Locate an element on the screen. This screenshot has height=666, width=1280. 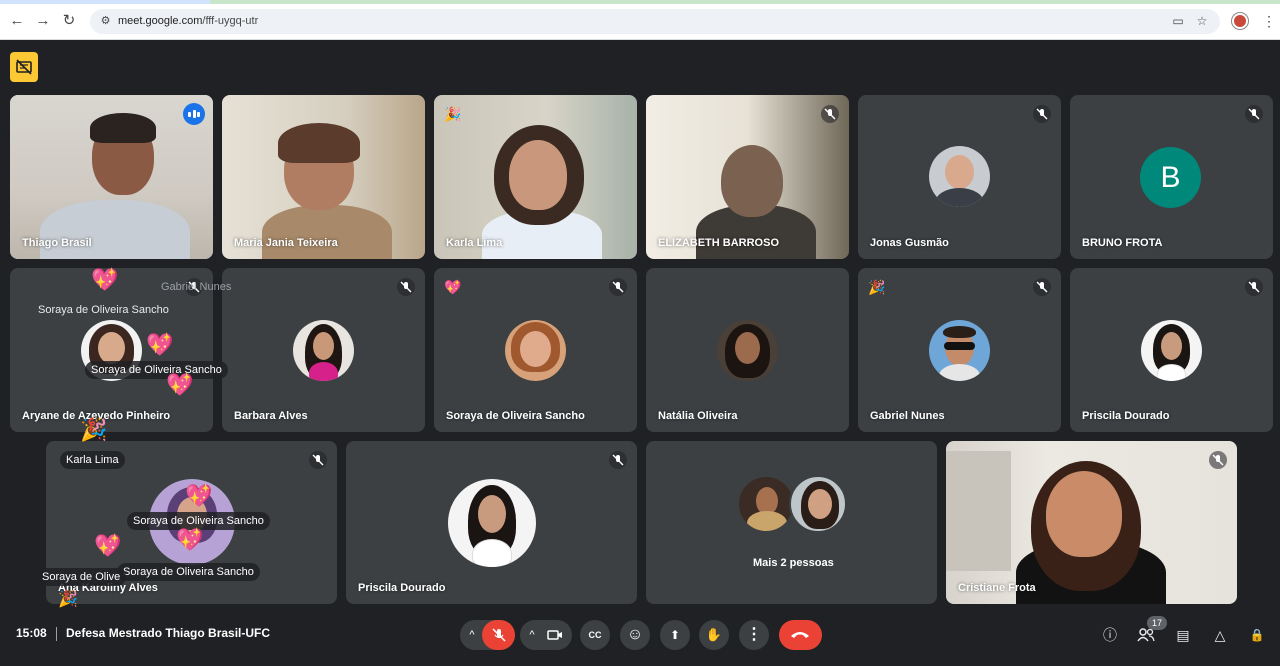
participant-tile: Cristiane Frota is located at coordinates (1091, 522).